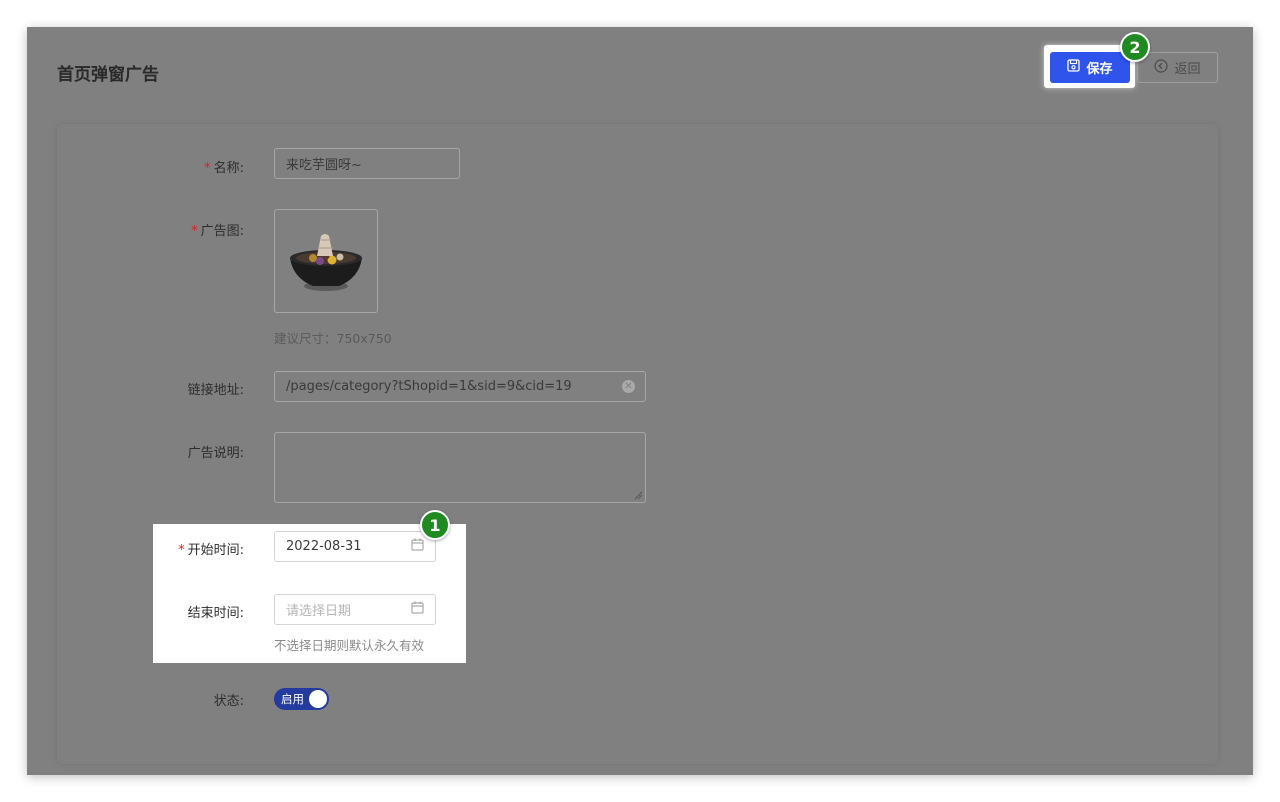  I want to click on back-icon, so click(1161, 67).